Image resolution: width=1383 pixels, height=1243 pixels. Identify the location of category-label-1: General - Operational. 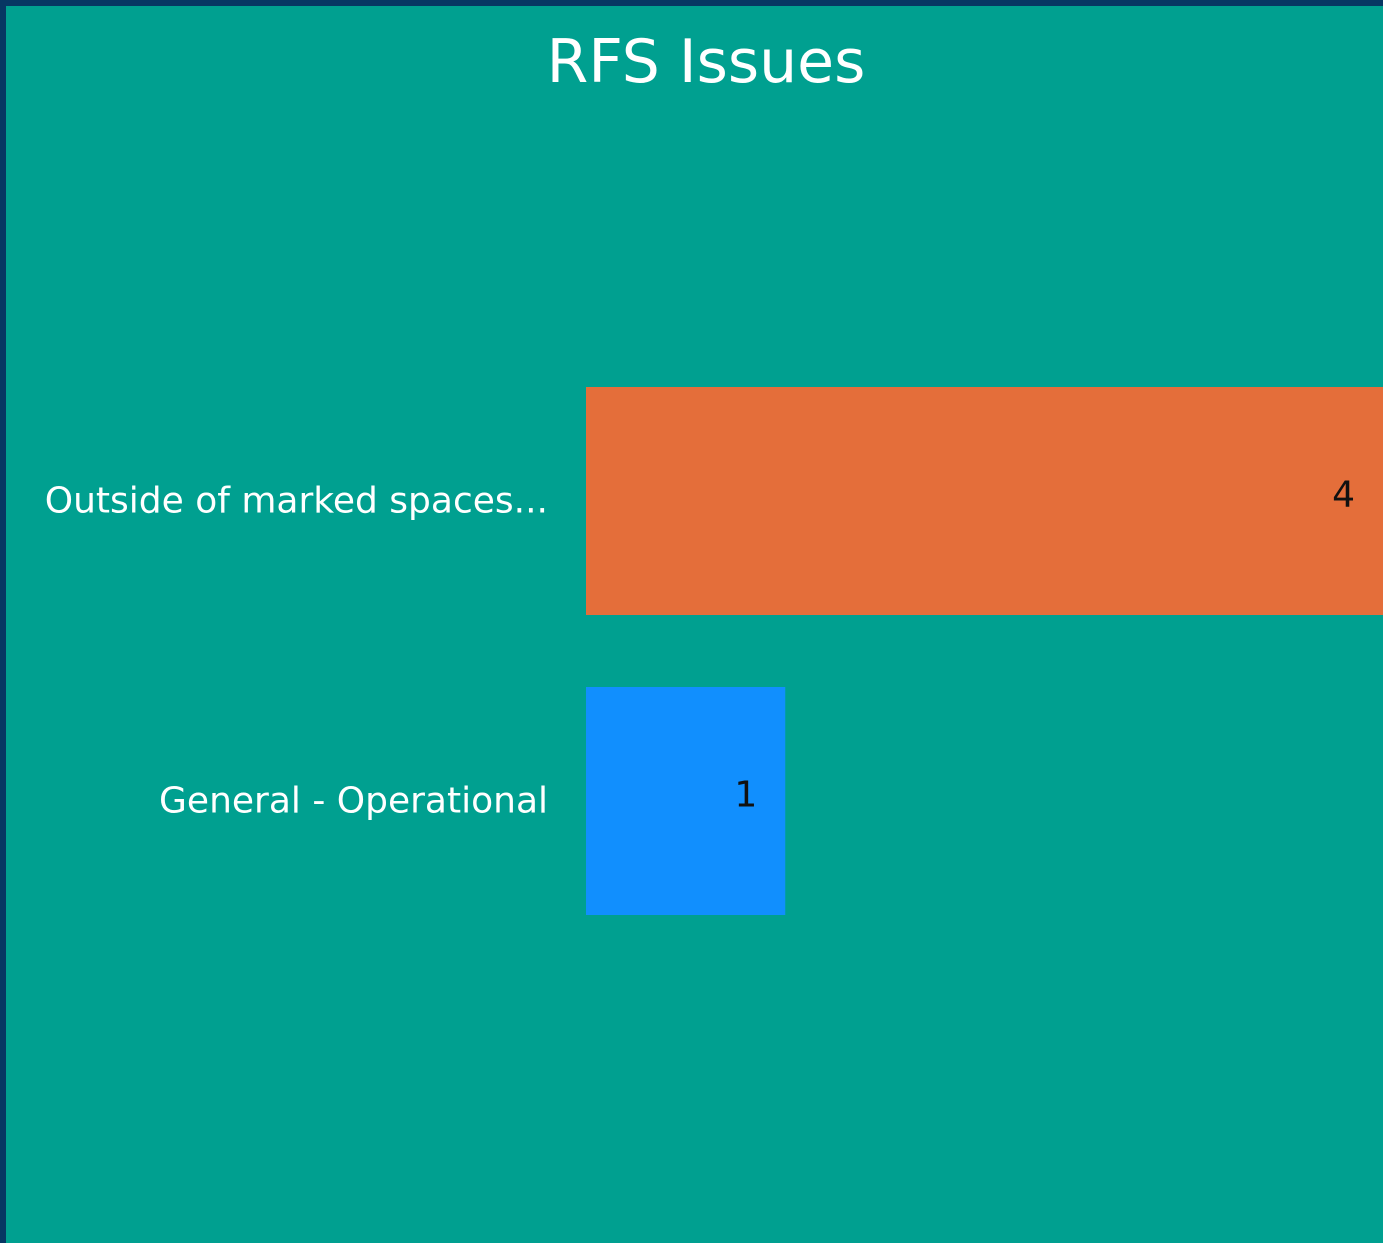
(353, 801).